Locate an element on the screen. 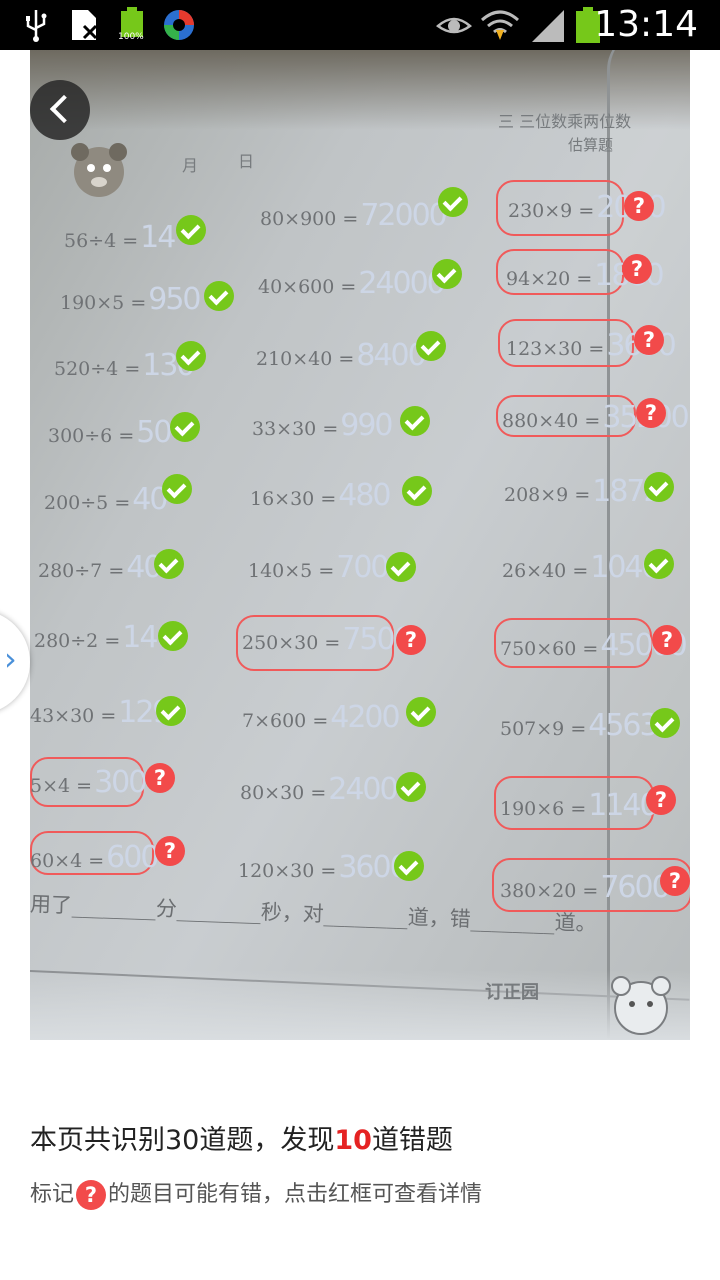 This screenshot has width=720, height=1280. handwritten-answer: 950 is located at coordinates (174, 299).